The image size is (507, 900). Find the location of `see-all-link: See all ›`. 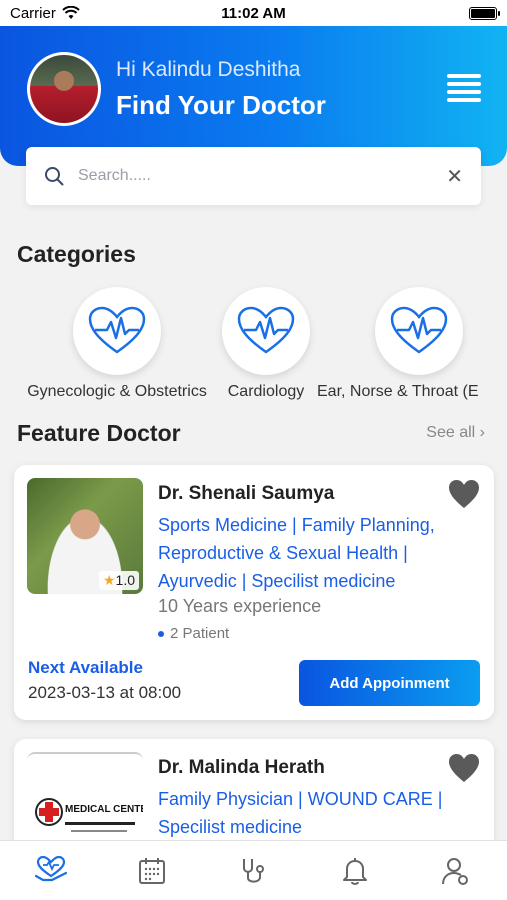

see-all-link: See all › is located at coordinates (455, 433).